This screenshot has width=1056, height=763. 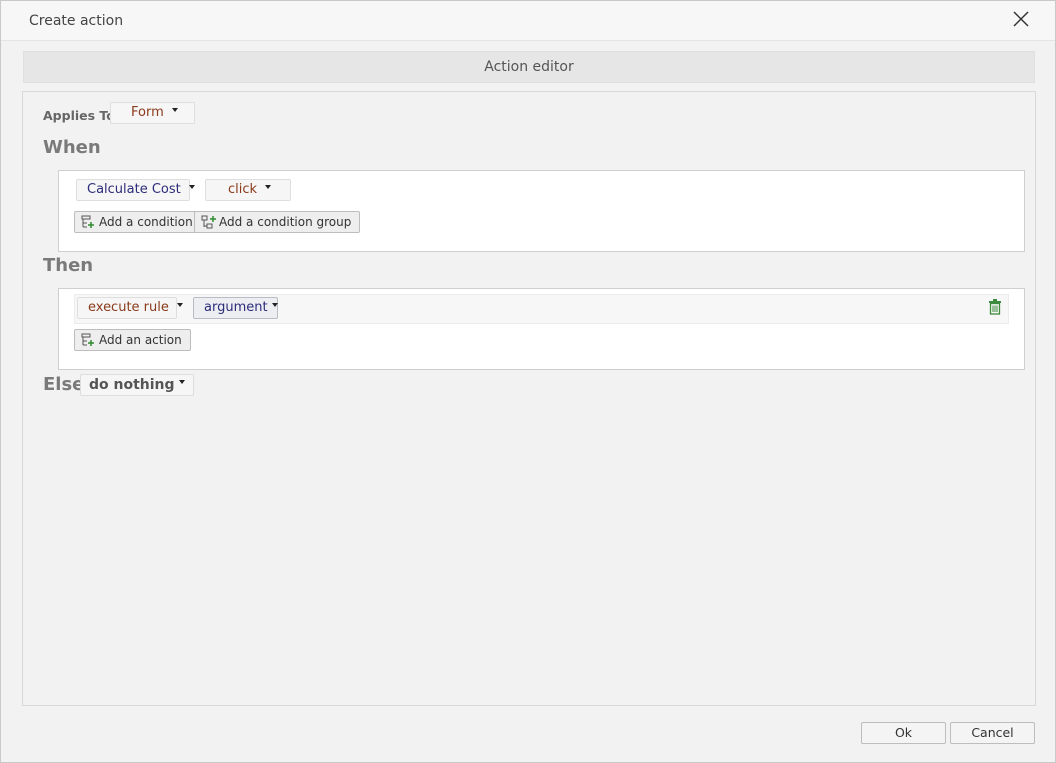 What do you see at coordinates (68, 265) in the screenshot?
I see `then-title: Then` at bounding box center [68, 265].